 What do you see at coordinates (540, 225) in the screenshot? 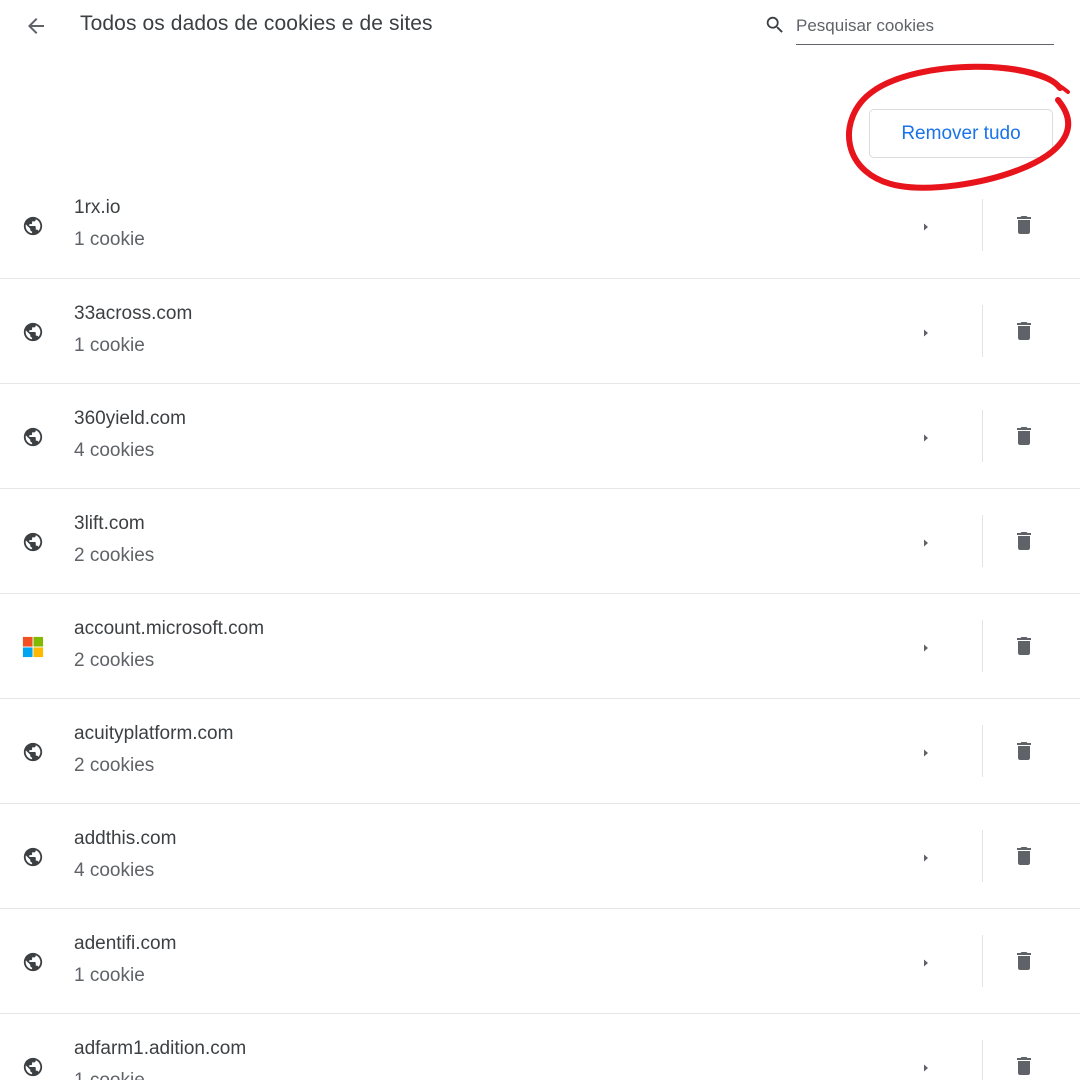
I see `site-row: 1rx.io 1 cookie` at bounding box center [540, 225].